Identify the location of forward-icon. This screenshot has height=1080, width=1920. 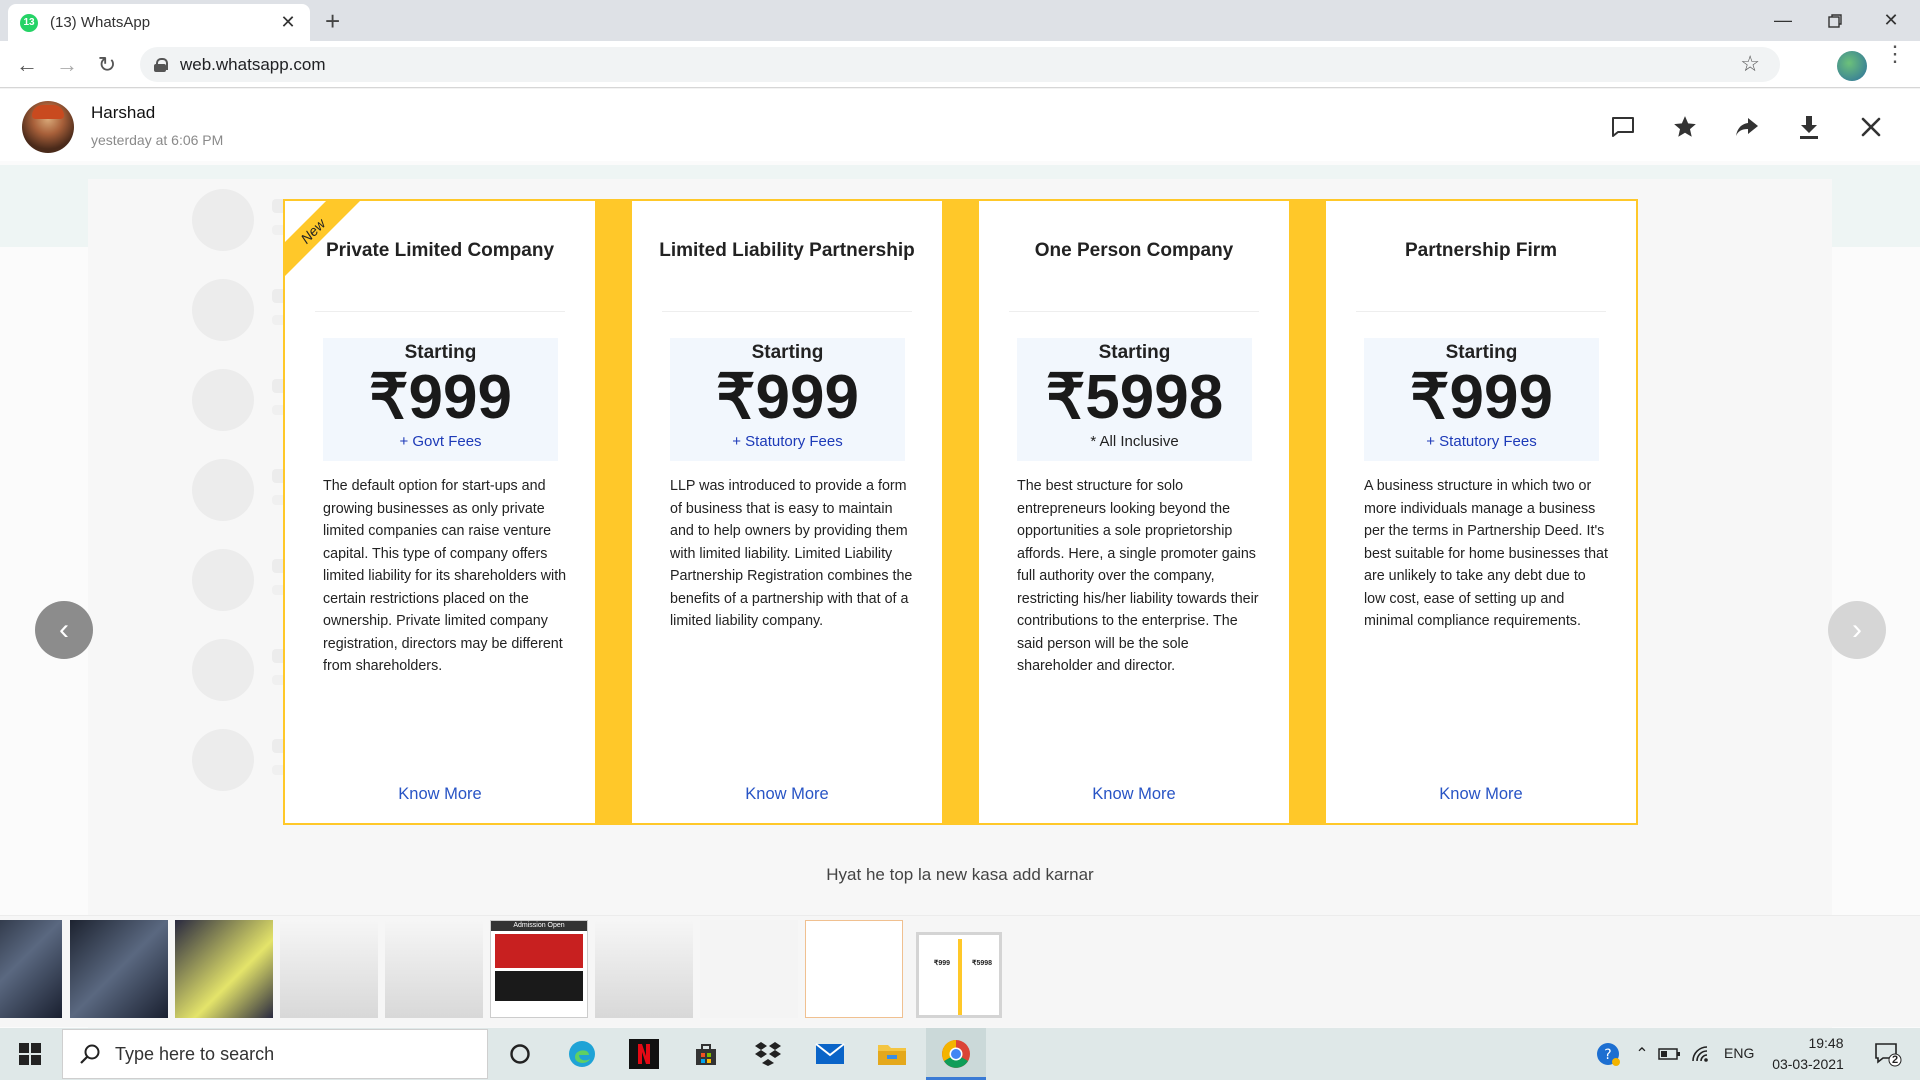
(1747, 127).